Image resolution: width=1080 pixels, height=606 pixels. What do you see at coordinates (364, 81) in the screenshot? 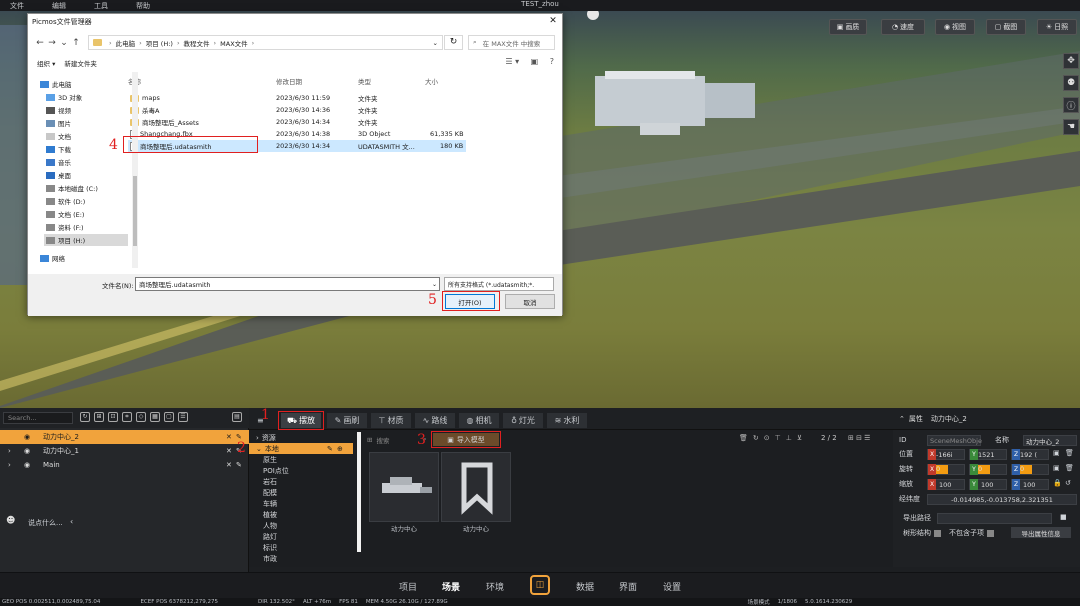
I see `column-type: 类型` at bounding box center [364, 81].